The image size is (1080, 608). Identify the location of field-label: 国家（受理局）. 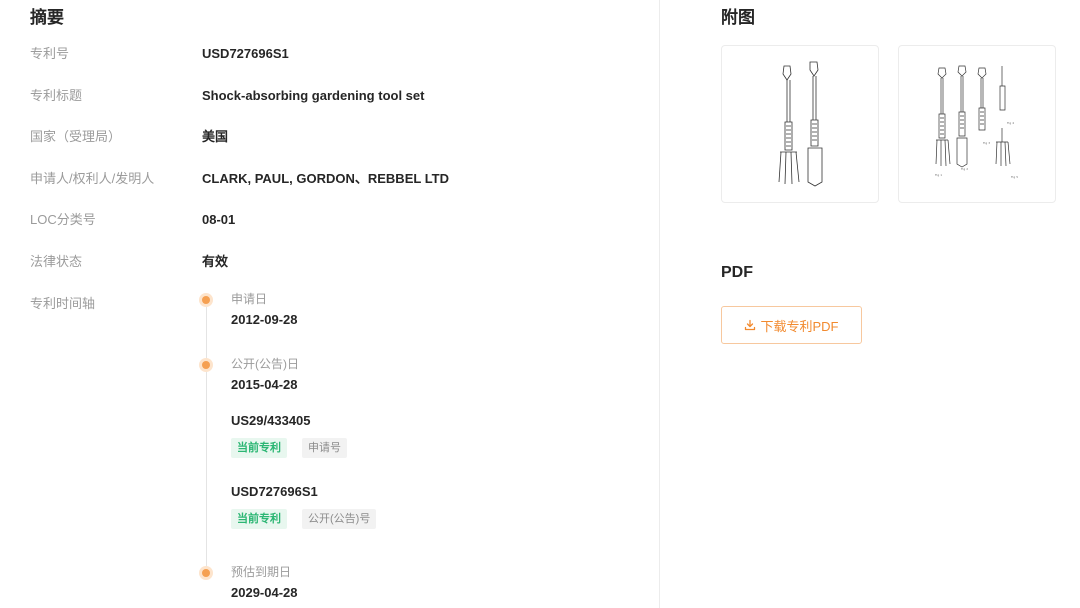
(76, 136).